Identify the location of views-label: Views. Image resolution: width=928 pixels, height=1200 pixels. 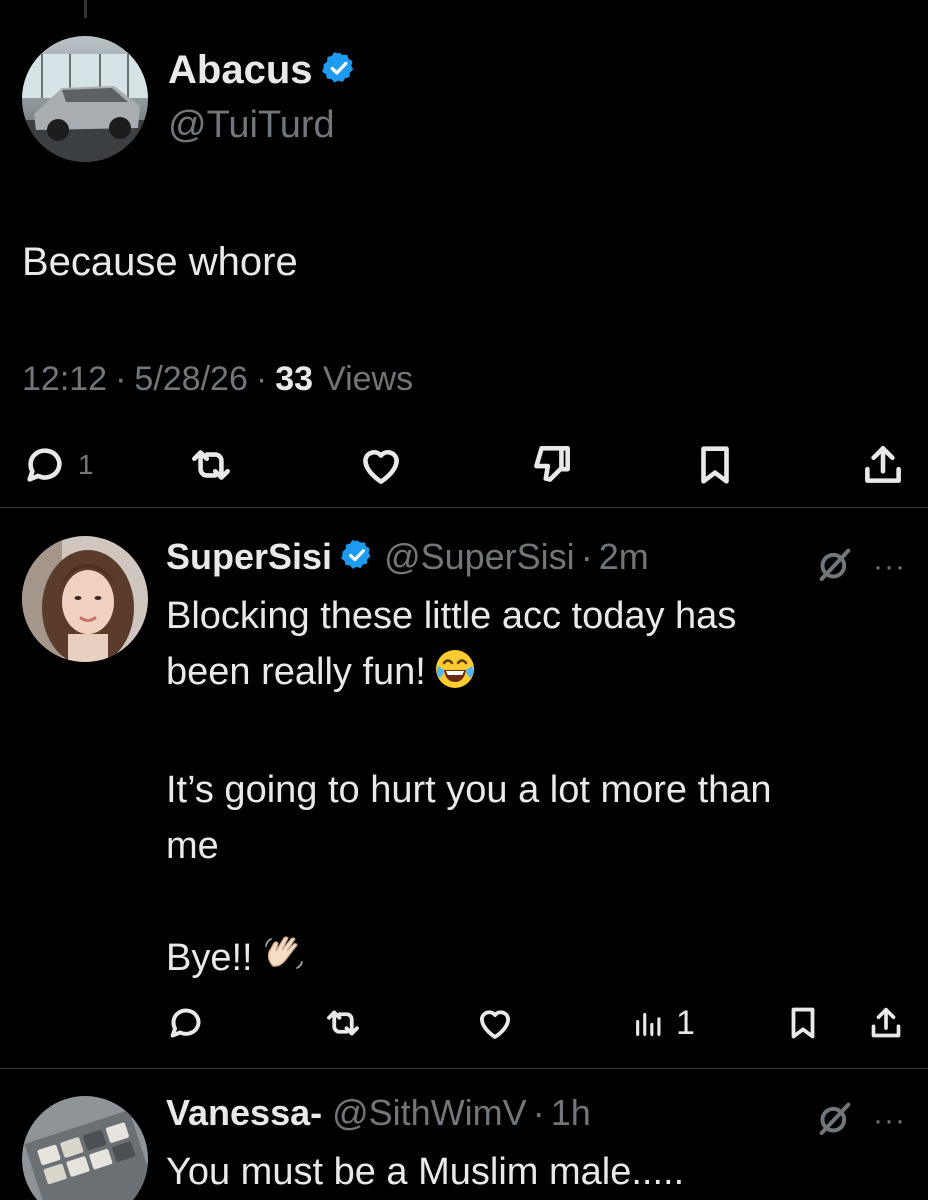
(368, 379).